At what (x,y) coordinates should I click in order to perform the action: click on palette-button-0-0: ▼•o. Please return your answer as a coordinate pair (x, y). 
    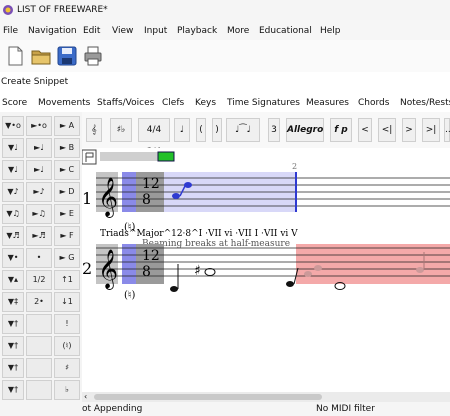
    Looking at the image, I should click on (13, 126).